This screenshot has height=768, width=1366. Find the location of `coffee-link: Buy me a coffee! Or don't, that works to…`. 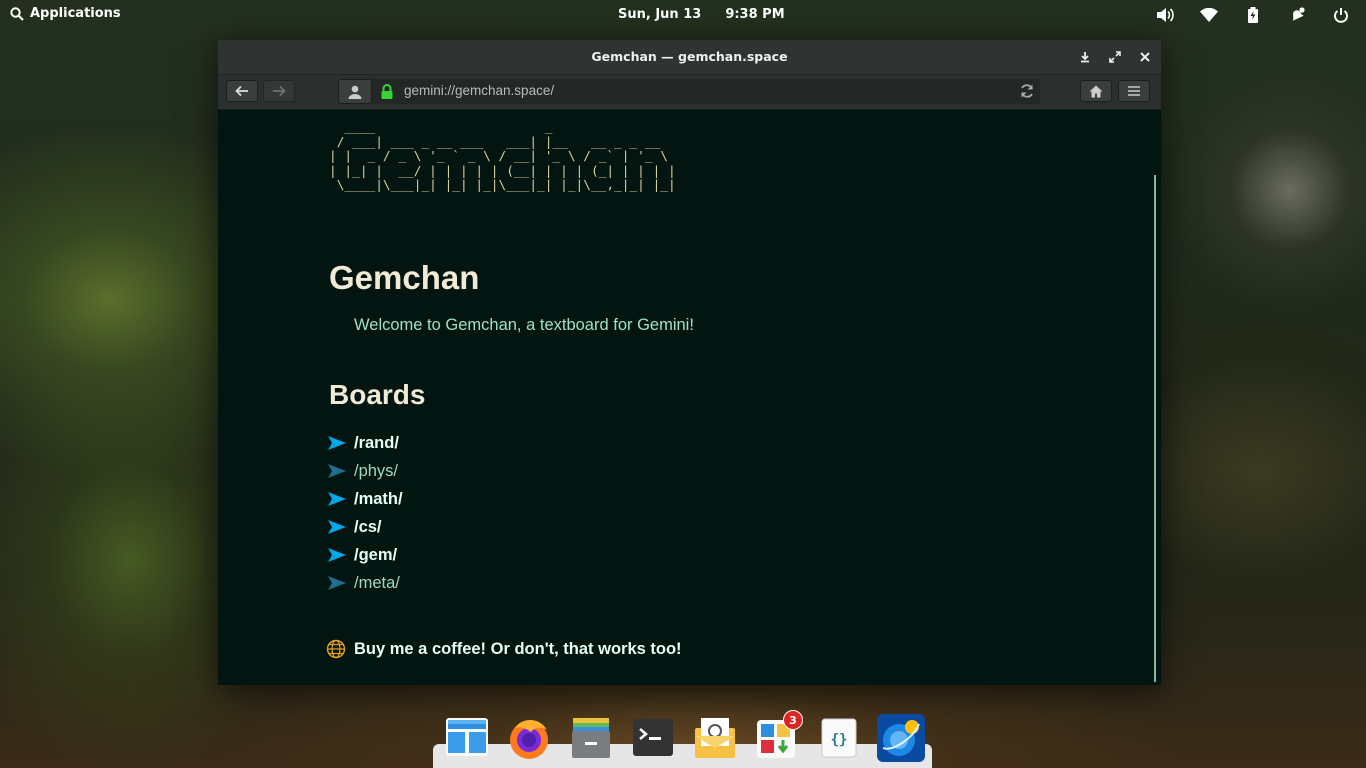

coffee-link: Buy me a coffee! Or don't, that works to… is located at coordinates (504, 649).